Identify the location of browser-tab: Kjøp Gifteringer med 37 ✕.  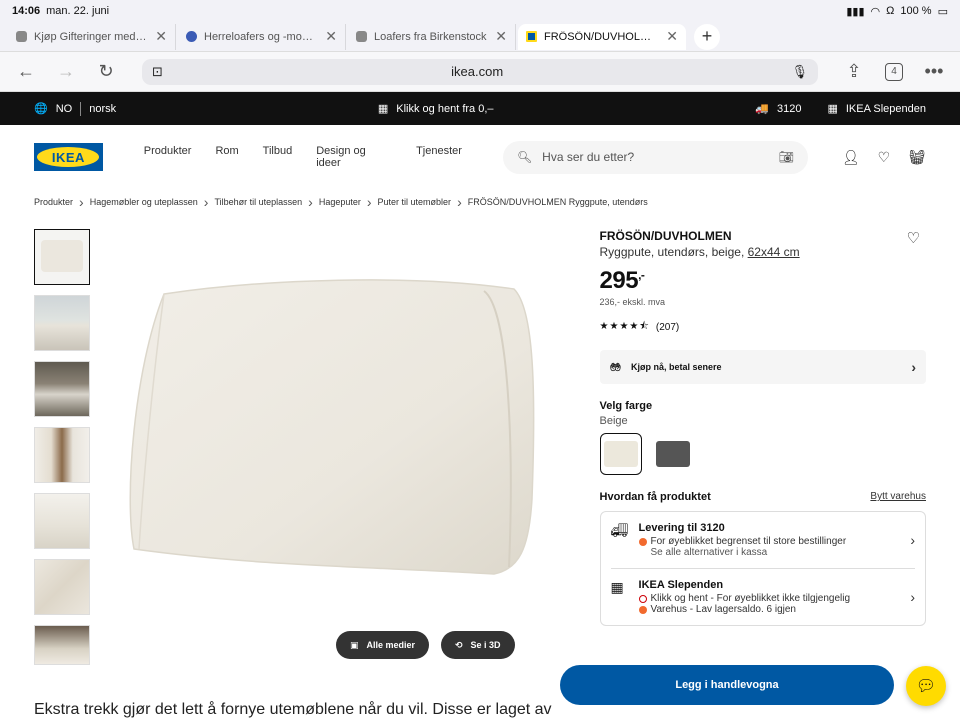
(92, 36).